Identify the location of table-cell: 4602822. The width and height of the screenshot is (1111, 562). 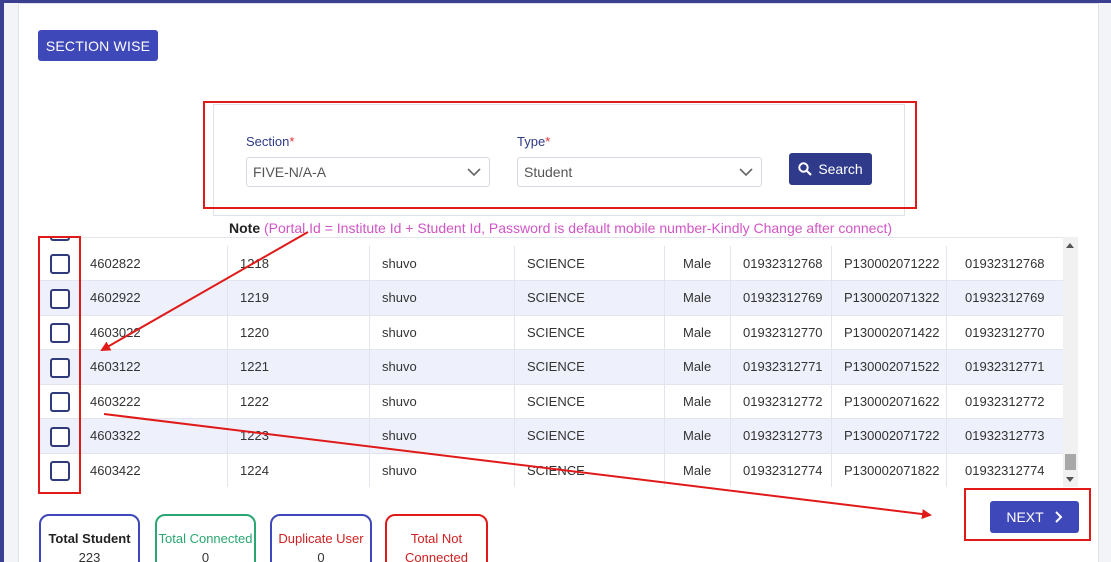
(115, 263).